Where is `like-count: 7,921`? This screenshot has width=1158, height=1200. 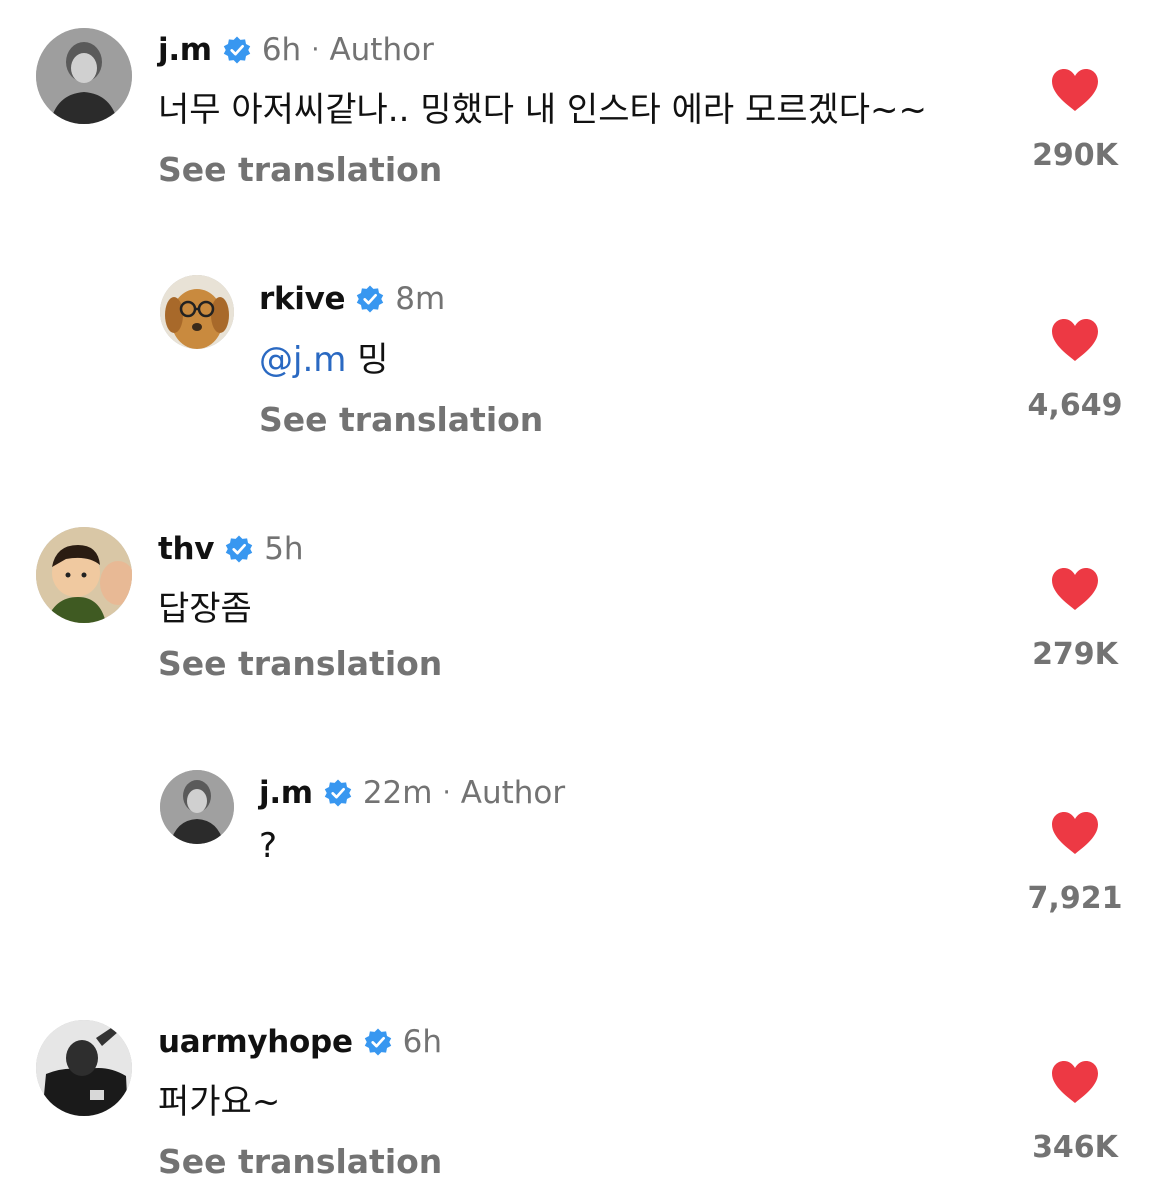
like-count: 7,921 is located at coordinates (1075, 898).